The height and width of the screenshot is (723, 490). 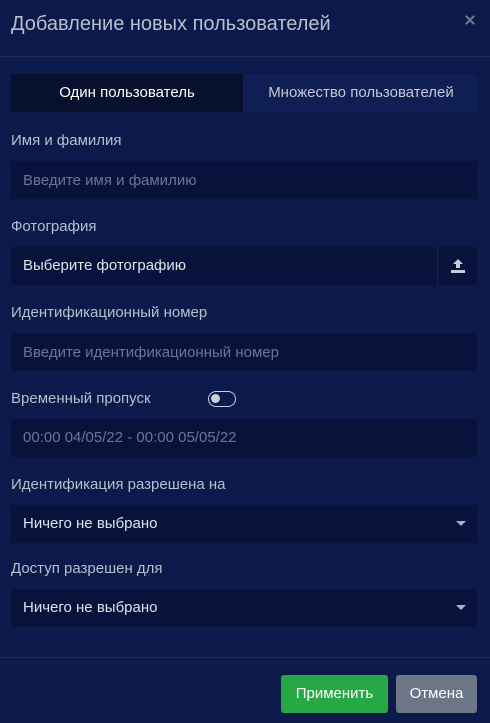 I want to click on upload-icon, so click(x=458, y=266).